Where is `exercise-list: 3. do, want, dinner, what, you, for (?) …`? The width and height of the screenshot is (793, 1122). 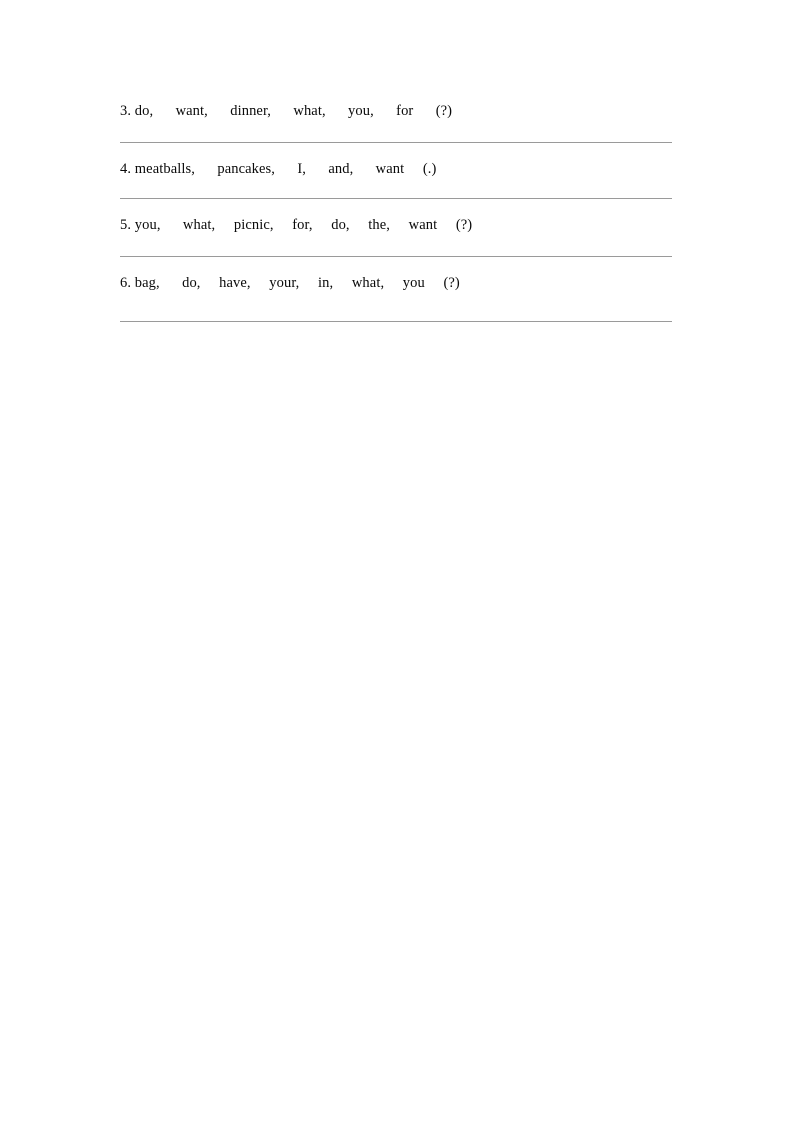 exercise-list: 3. do, want, dinner, what, you, for (?) … is located at coordinates (396, 210).